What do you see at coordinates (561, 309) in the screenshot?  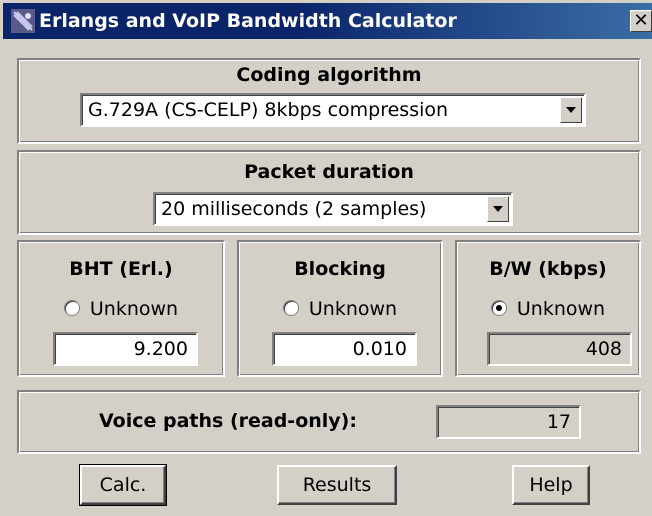 I see `bw-radio-label: Unknown` at bounding box center [561, 309].